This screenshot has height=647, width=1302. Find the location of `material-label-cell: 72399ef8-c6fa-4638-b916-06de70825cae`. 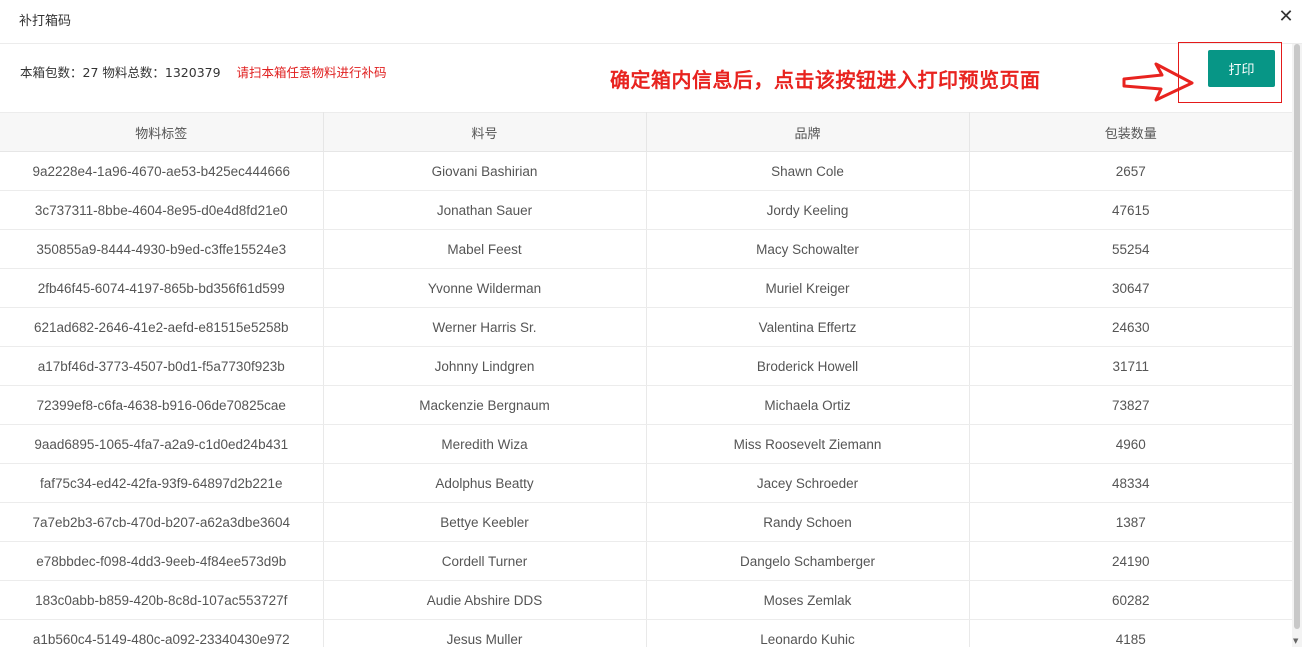

material-label-cell: 72399ef8-c6fa-4638-b916-06de70825cae is located at coordinates (162, 405).